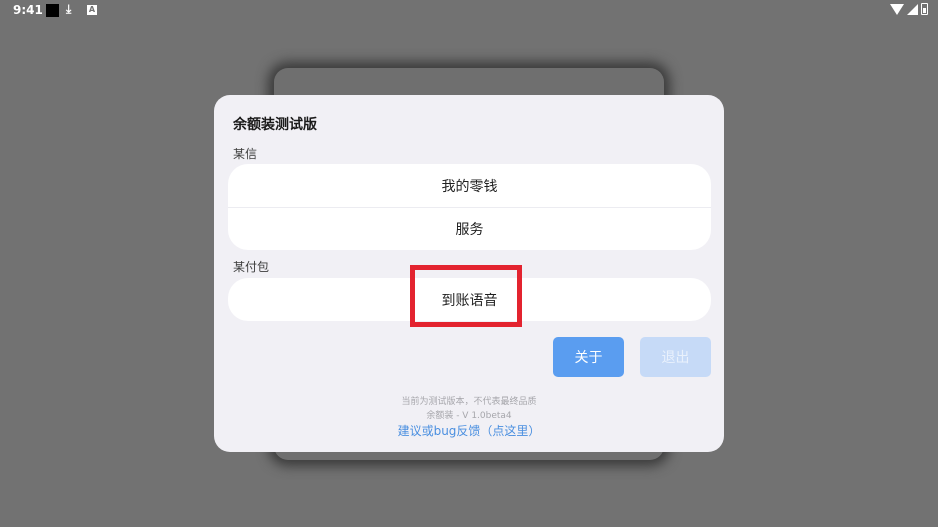 Image resolution: width=938 pixels, height=527 pixels. I want to click on exit-button: 退出, so click(675, 357).